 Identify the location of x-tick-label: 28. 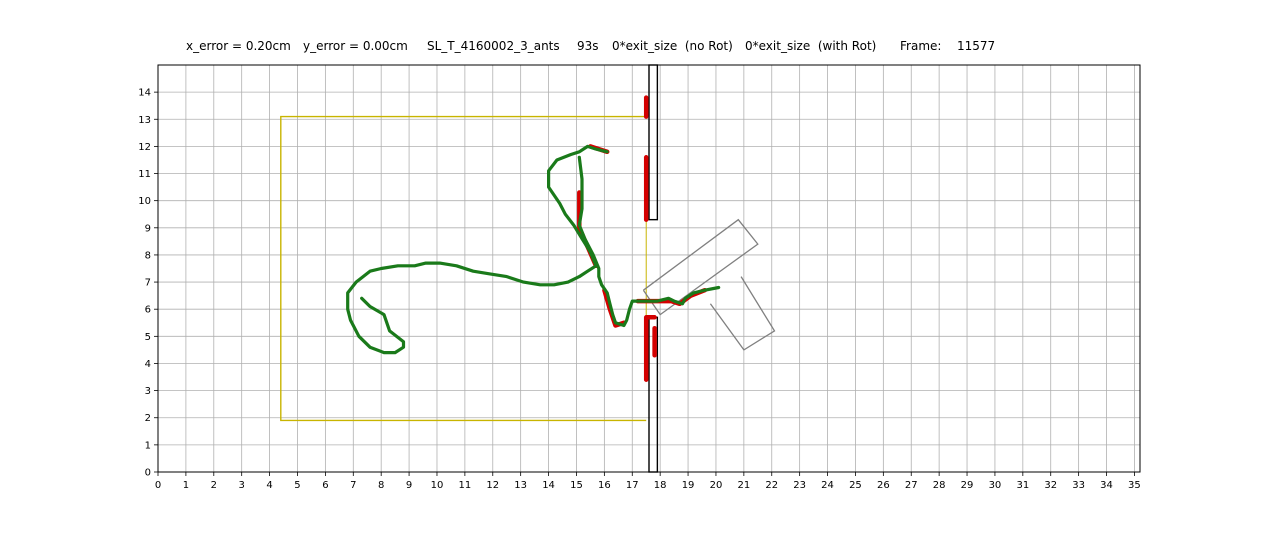
(939, 485).